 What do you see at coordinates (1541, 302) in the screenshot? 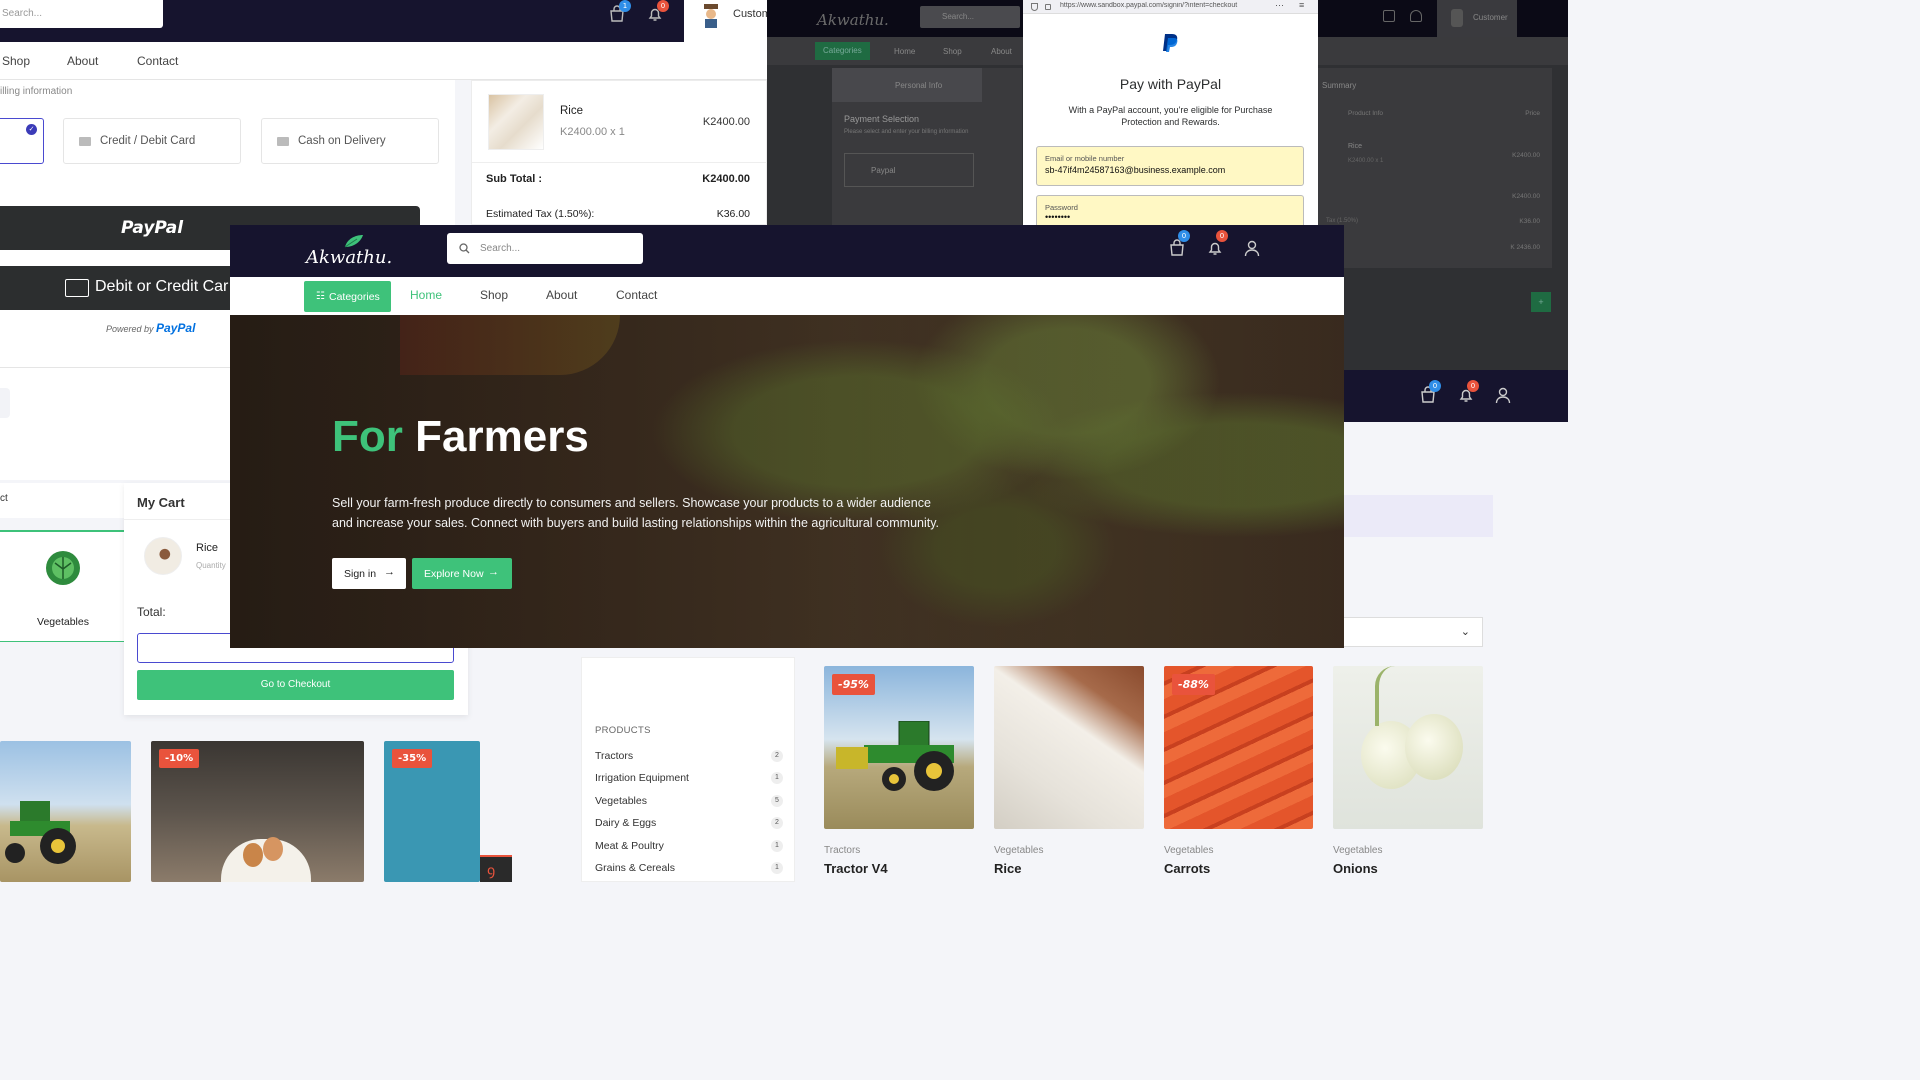
I see `dim-green-button: +` at bounding box center [1541, 302].